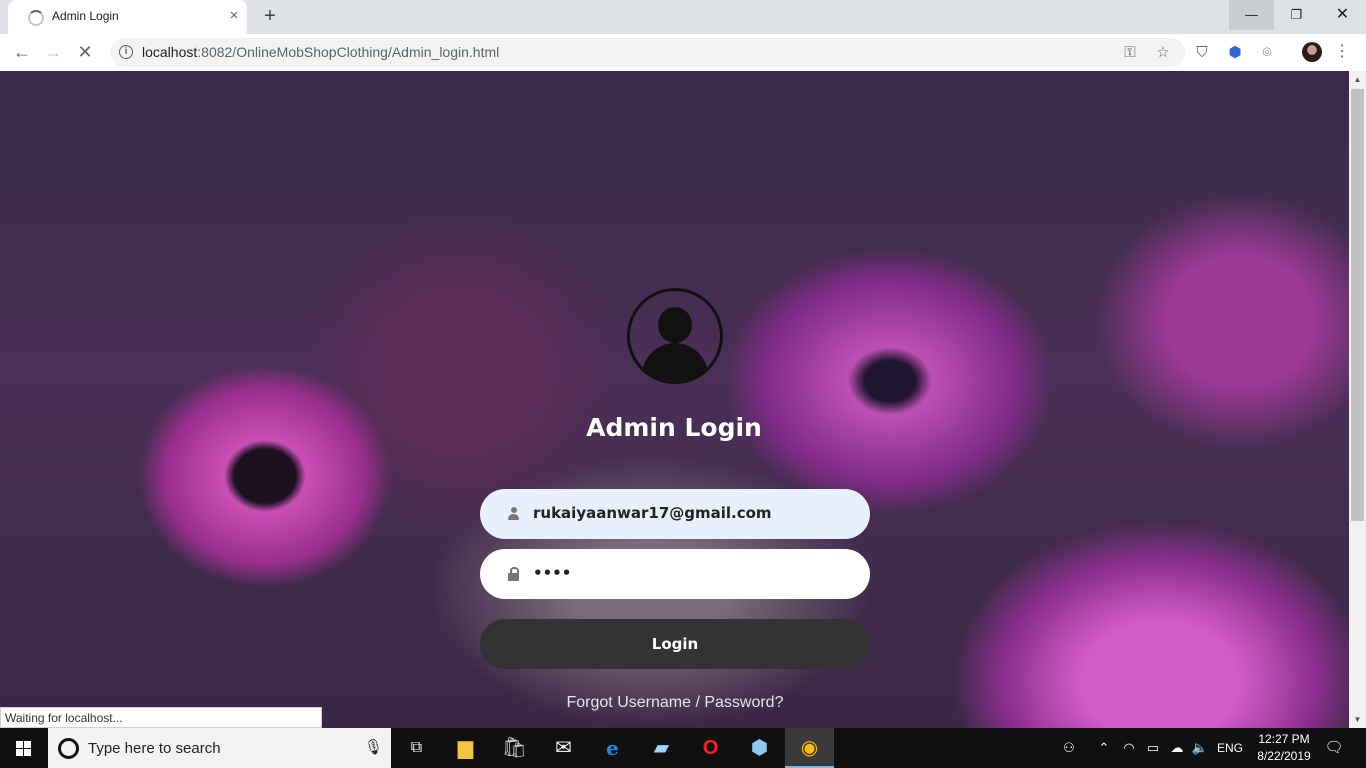  Describe the element at coordinates (675, 574) in the screenshot. I see `password-field: ••••` at that location.